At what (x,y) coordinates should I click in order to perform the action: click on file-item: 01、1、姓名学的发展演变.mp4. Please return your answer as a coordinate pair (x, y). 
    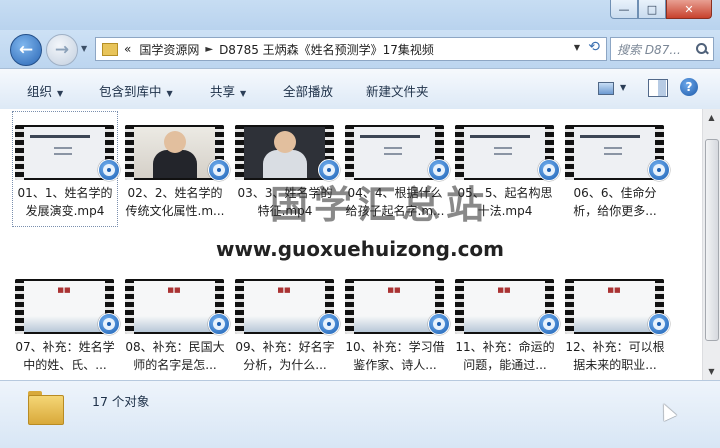
    Looking at the image, I should click on (66, 169).